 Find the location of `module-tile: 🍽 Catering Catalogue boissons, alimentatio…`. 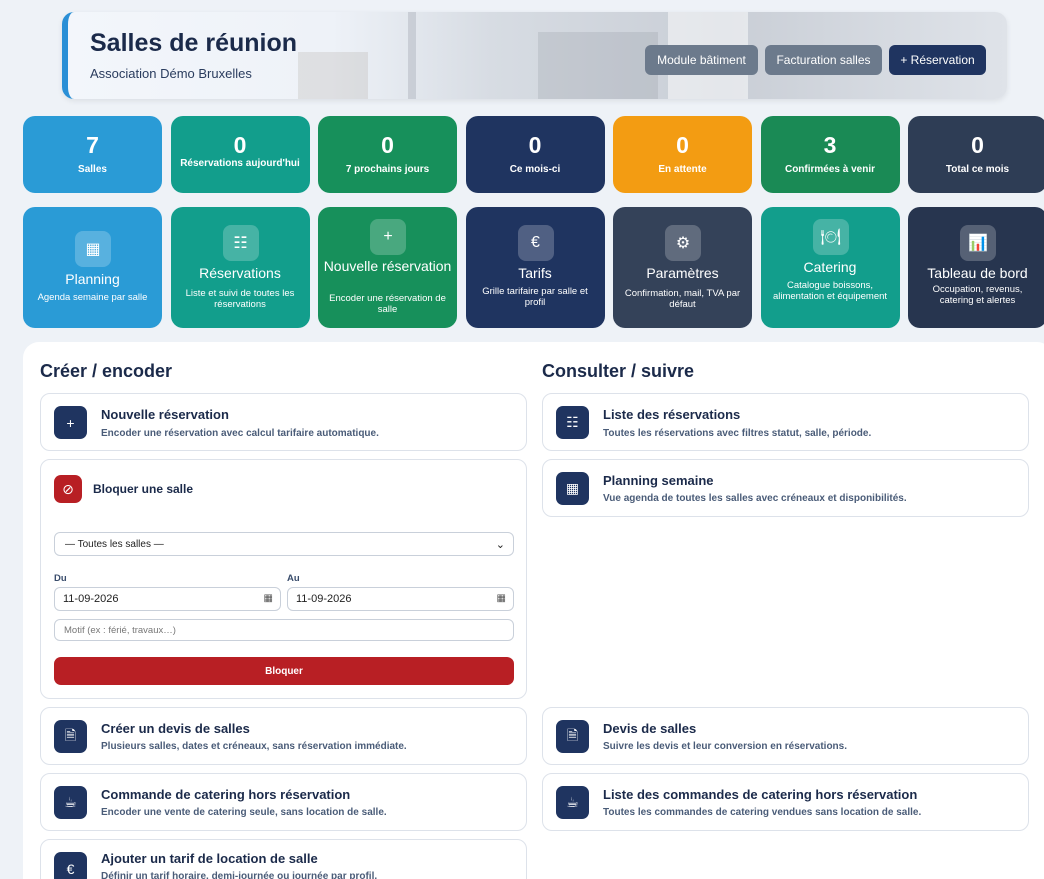

module-tile: 🍽 Catering Catalogue boissons, alimentatio… is located at coordinates (830, 267).